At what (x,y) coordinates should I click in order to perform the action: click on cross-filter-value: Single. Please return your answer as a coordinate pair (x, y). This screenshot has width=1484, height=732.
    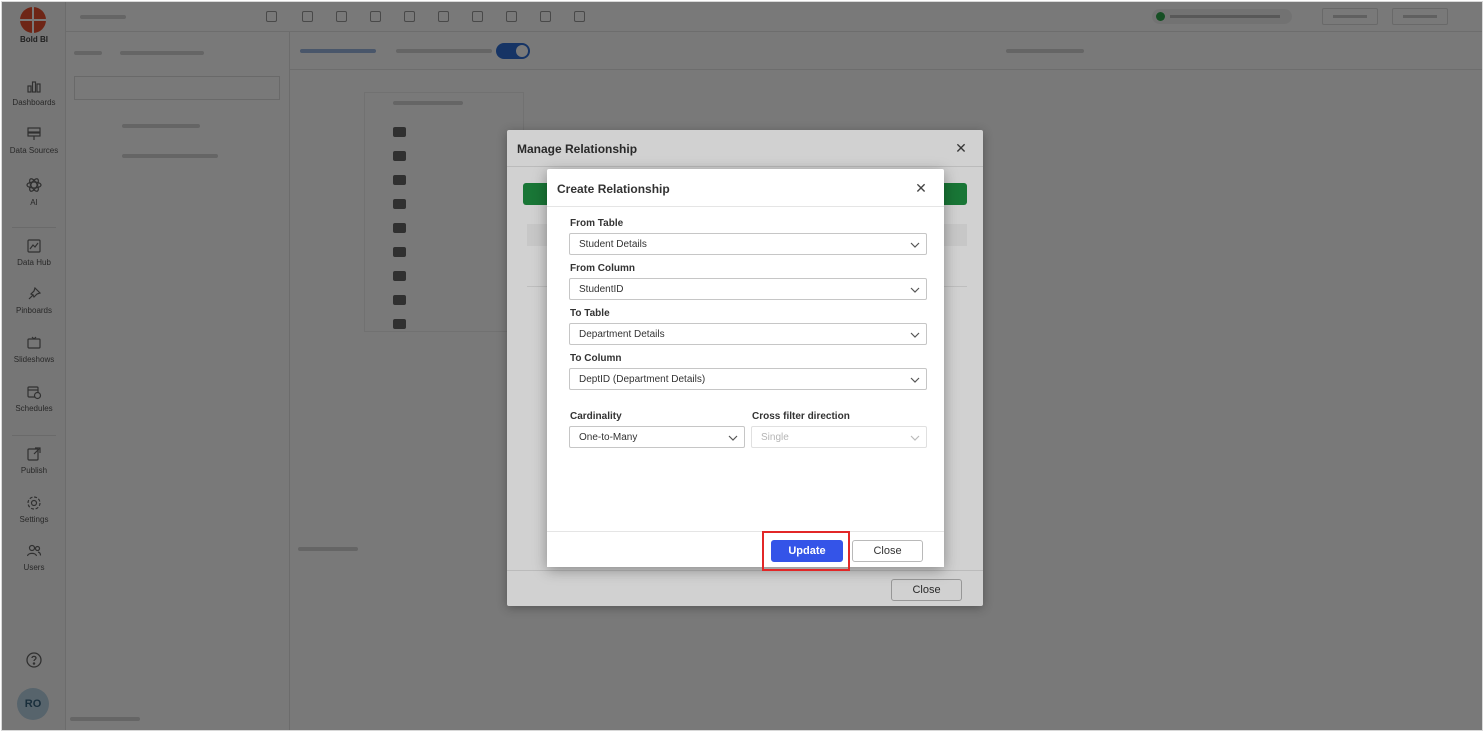
    Looking at the image, I should click on (775, 437).